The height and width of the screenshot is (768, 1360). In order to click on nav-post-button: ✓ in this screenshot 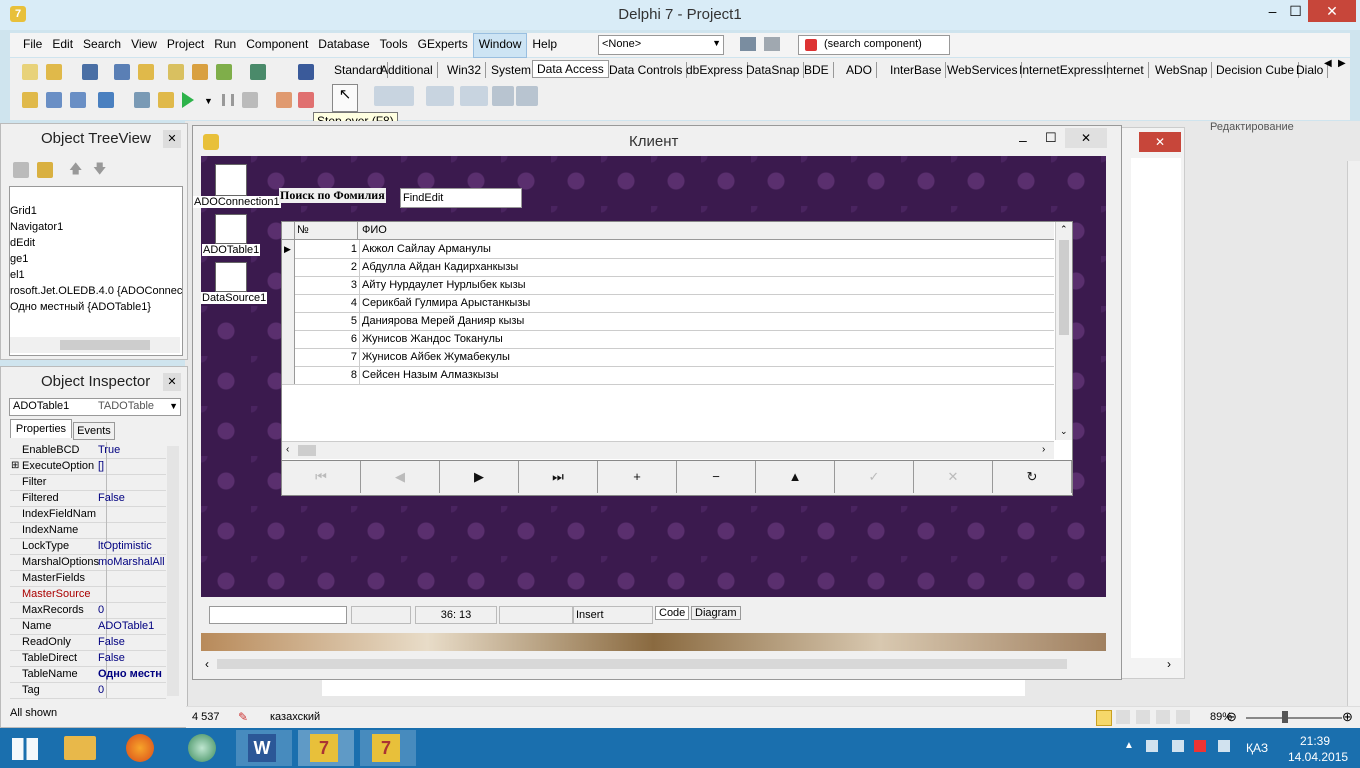, I will do `click(874, 477)`.